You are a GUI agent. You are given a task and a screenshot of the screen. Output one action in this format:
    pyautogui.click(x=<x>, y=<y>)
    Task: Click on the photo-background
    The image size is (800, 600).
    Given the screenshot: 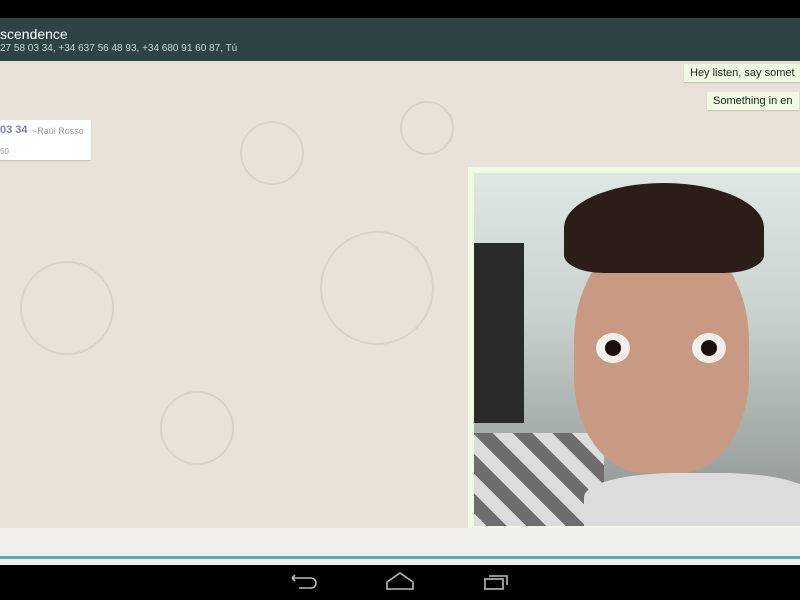 What is the action you would take?
    pyautogui.click(x=499, y=333)
    